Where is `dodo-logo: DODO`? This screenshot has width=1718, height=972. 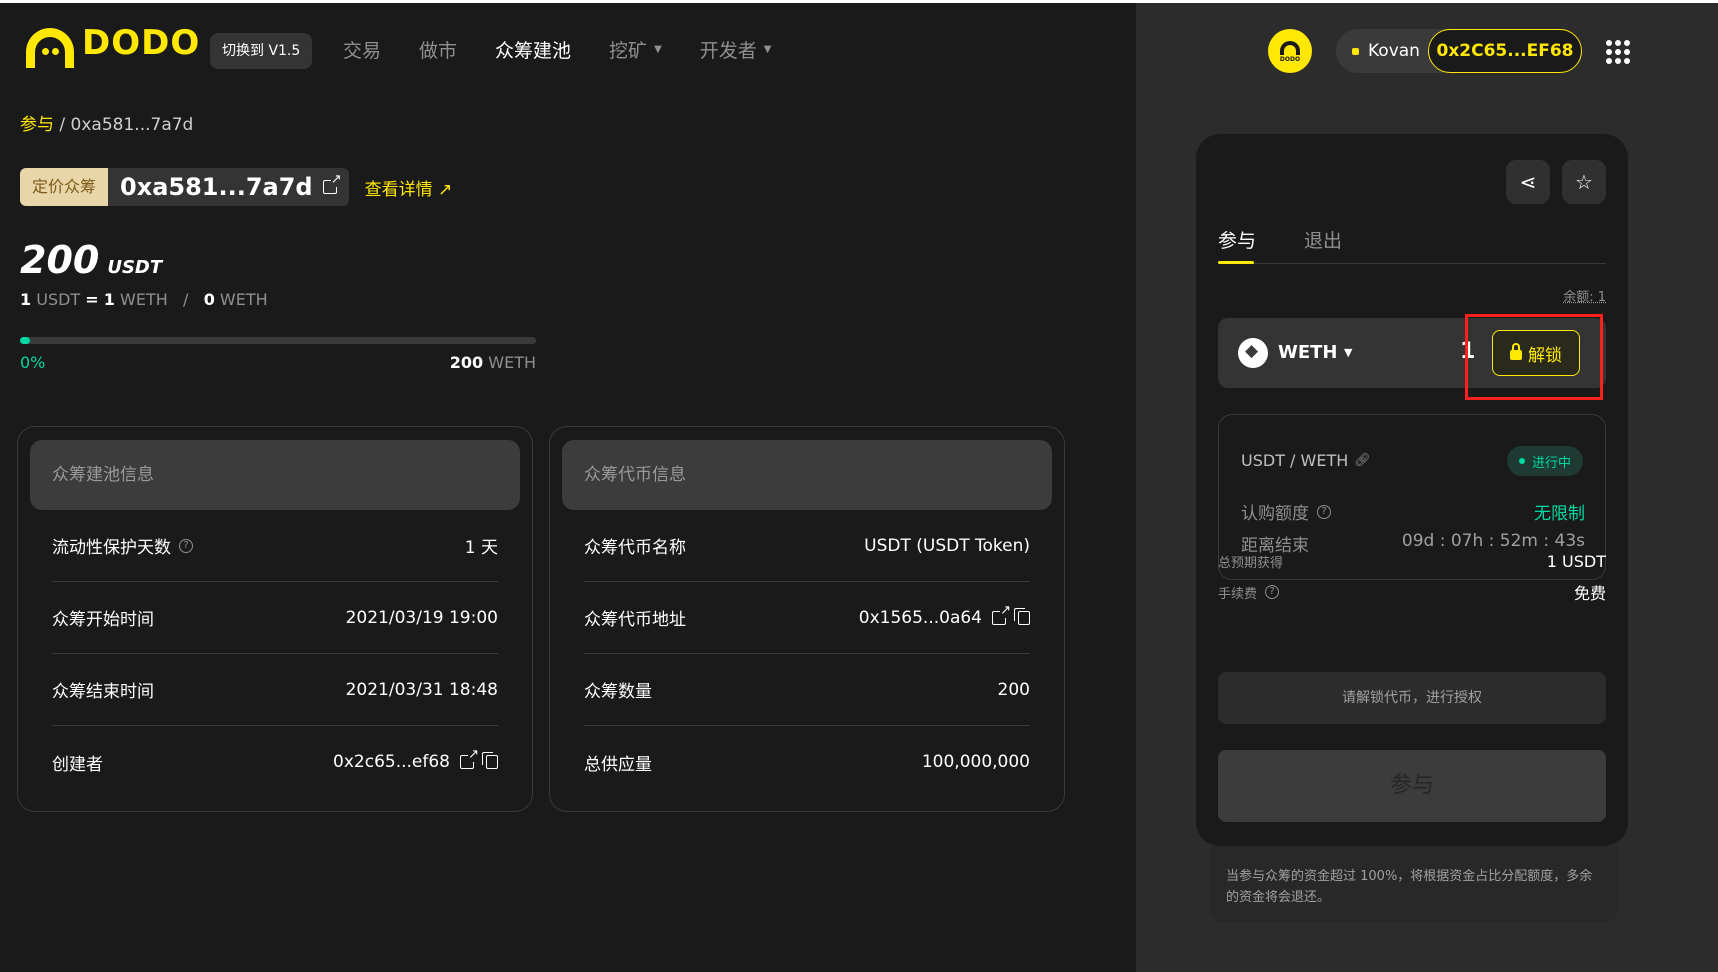
dodo-logo: DODO is located at coordinates (111, 45).